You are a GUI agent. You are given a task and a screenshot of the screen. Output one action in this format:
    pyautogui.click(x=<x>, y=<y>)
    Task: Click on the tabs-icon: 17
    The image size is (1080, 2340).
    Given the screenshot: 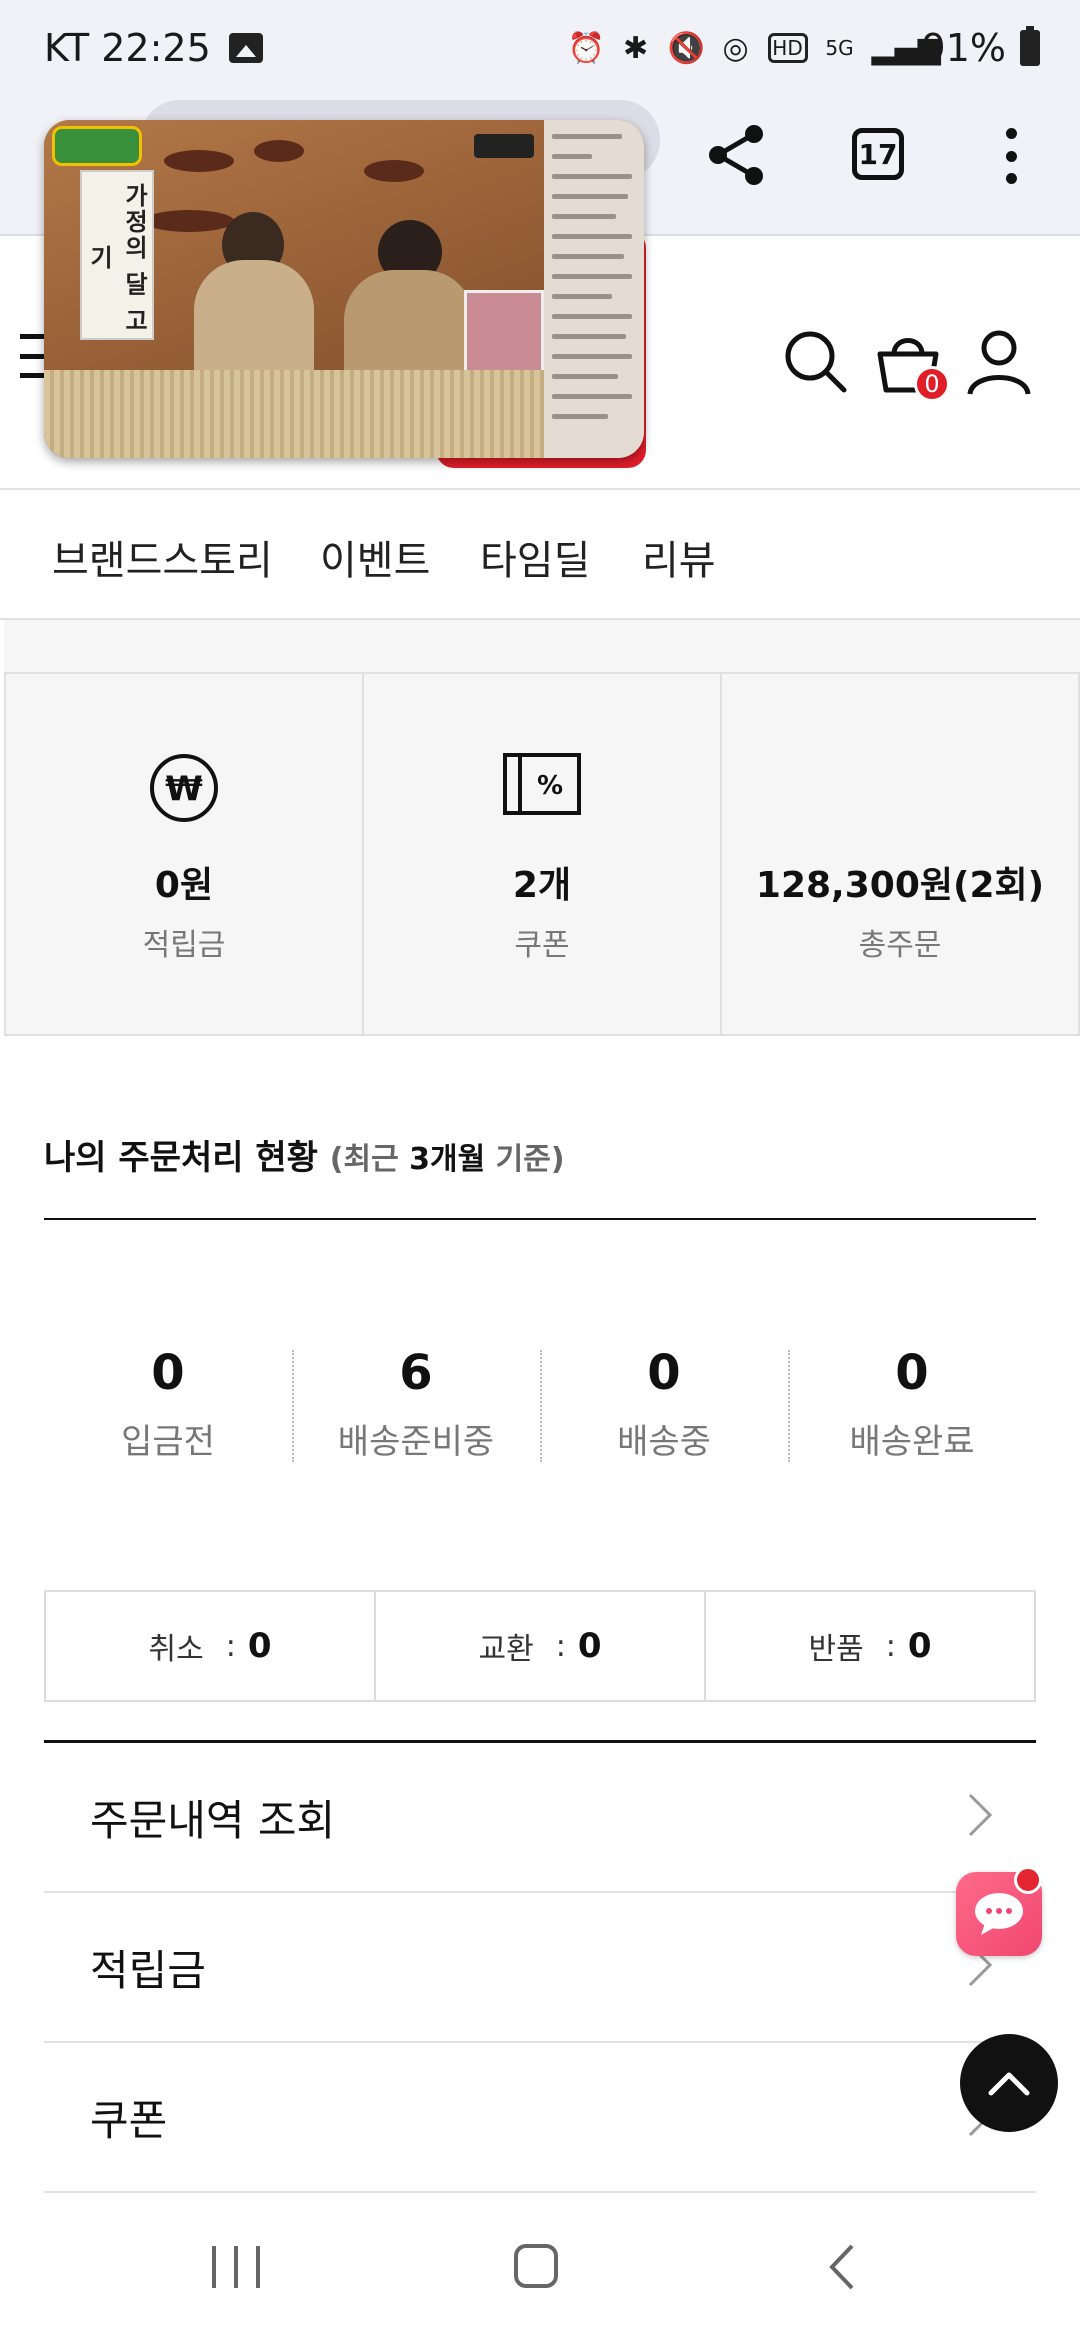 What is the action you would take?
    pyautogui.click(x=878, y=154)
    